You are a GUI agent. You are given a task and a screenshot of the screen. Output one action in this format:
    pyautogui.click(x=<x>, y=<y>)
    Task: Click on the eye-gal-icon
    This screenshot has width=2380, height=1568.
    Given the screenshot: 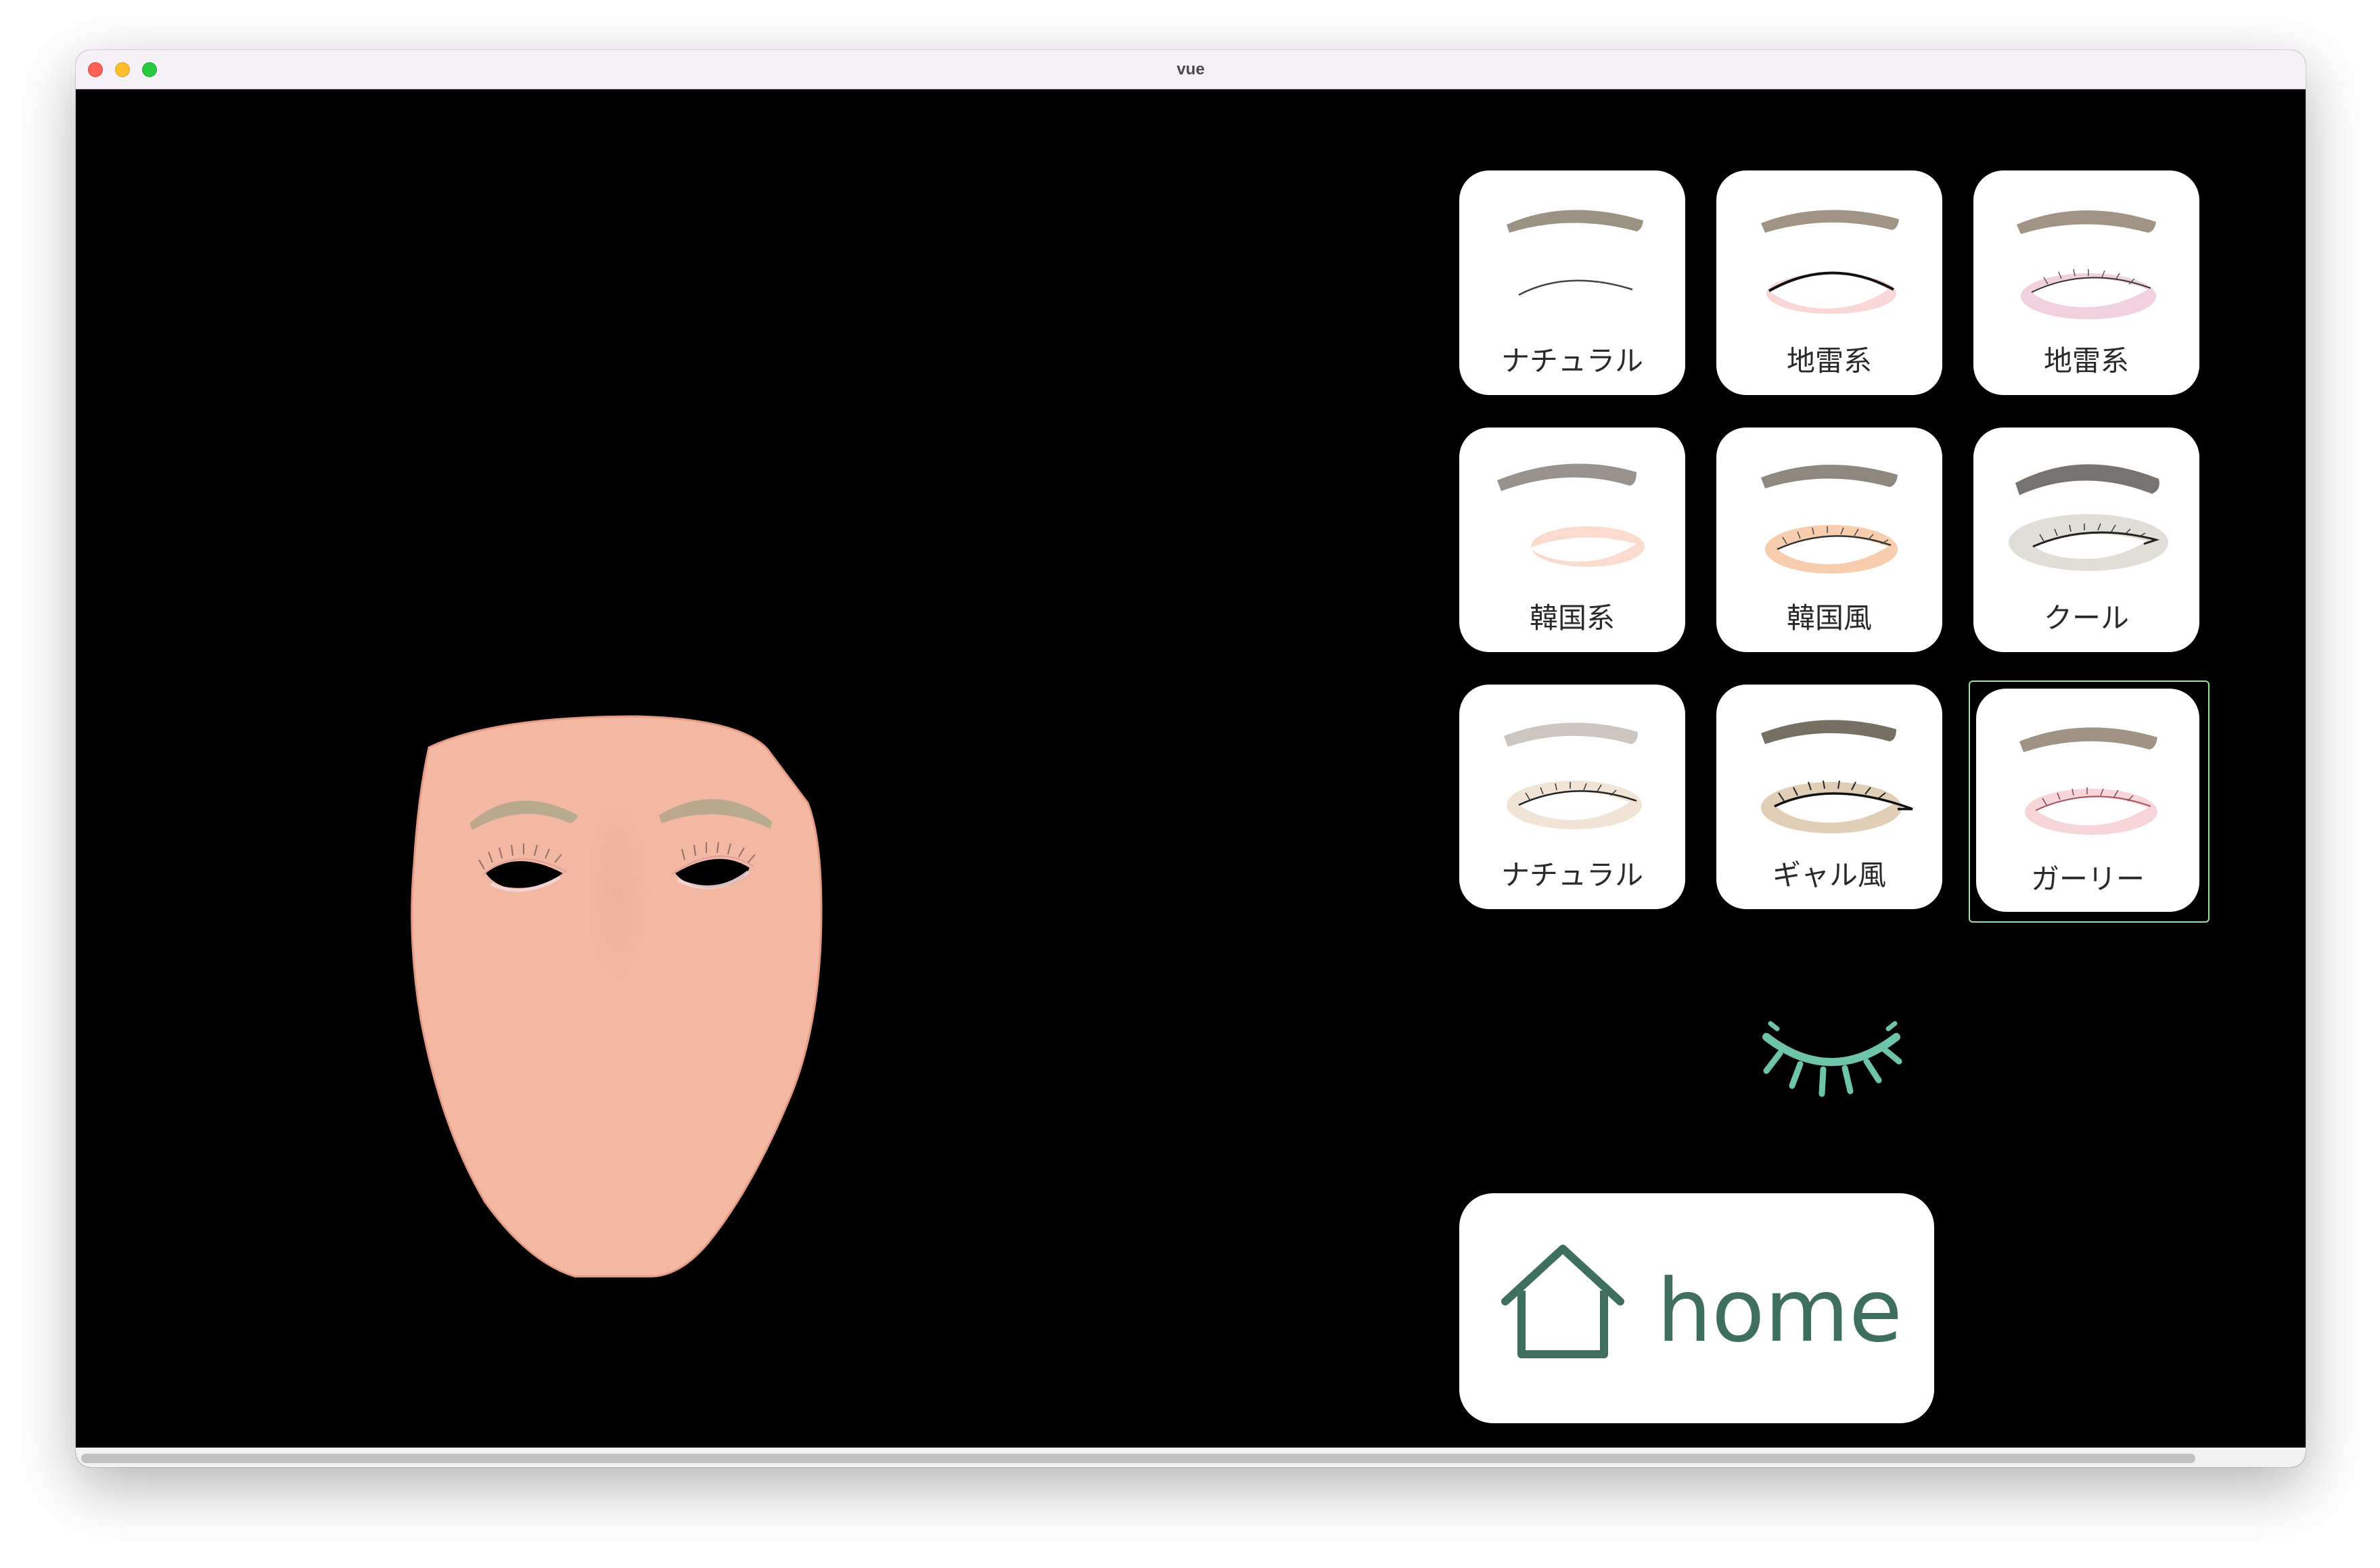 What is the action you would take?
    pyautogui.click(x=1837, y=777)
    